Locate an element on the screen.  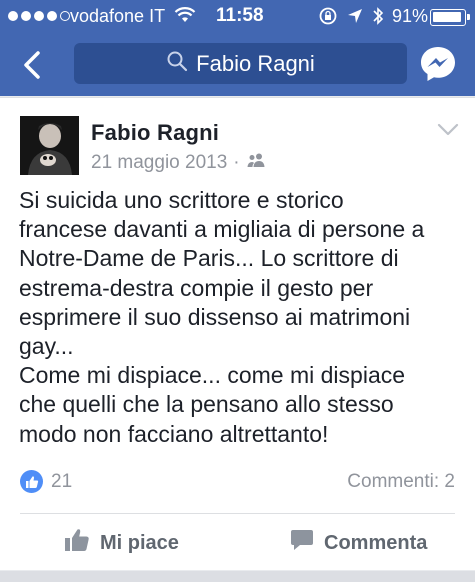
signal-dot-empty is located at coordinates (65, 16).